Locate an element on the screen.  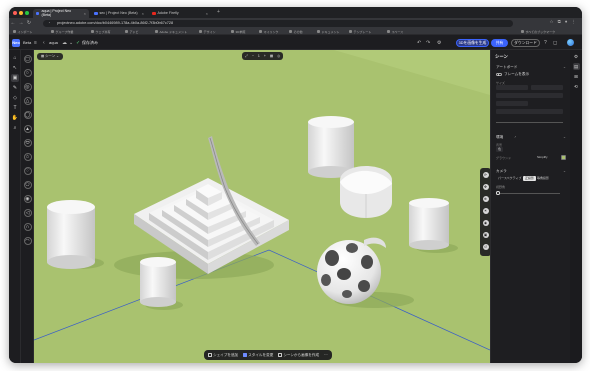
color-mode-chip: 色 is located at coordinates (500, 149).